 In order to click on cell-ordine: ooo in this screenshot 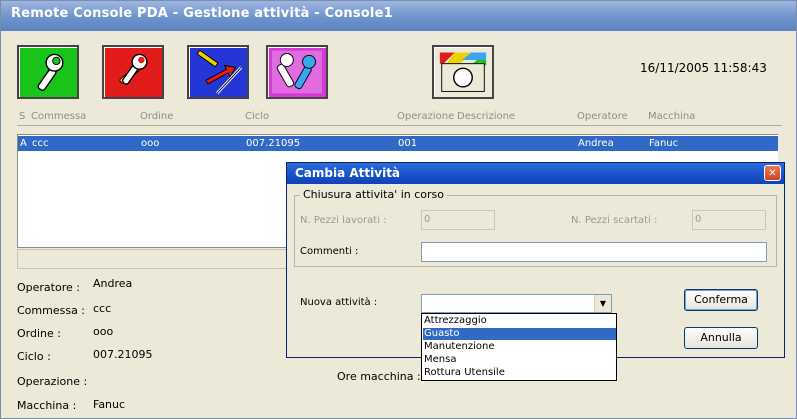, I will do `click(150, 143)`.